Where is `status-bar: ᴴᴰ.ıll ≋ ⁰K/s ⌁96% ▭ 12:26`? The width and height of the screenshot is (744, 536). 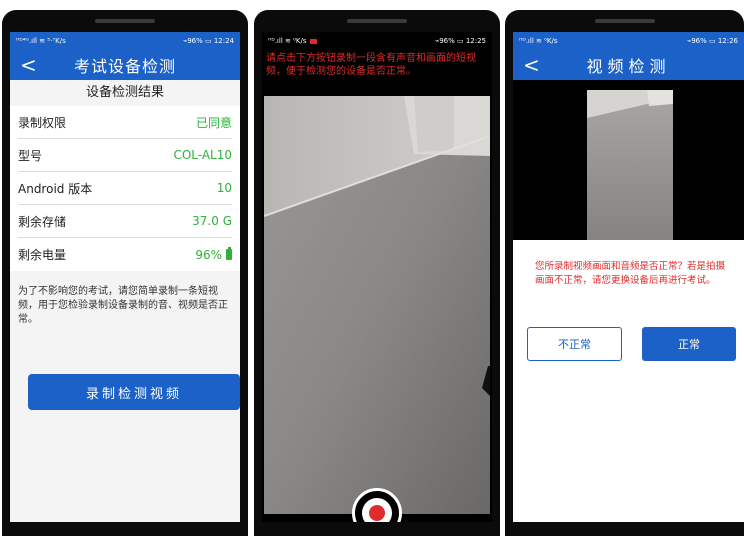
status-bar: ᴴᴰ.ıll ≋ ⁰K/s ⌁96% ▭ 12:26 is located at coordinates (628, 41).